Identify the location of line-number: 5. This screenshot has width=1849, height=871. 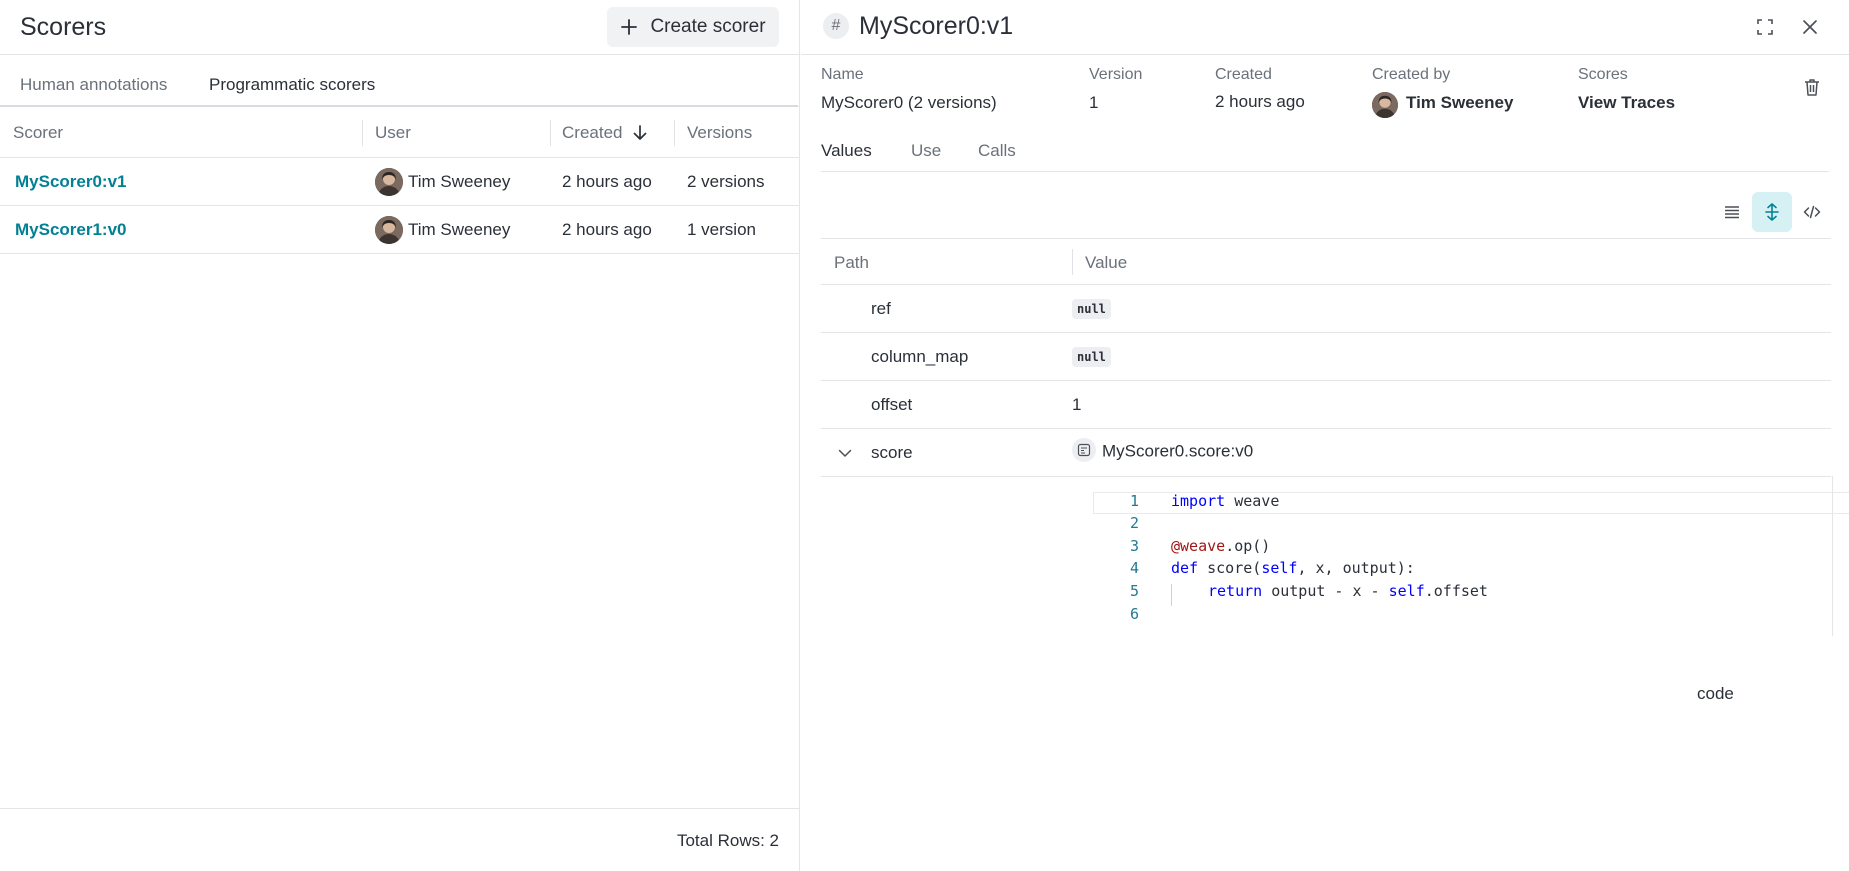
(1134, 591).